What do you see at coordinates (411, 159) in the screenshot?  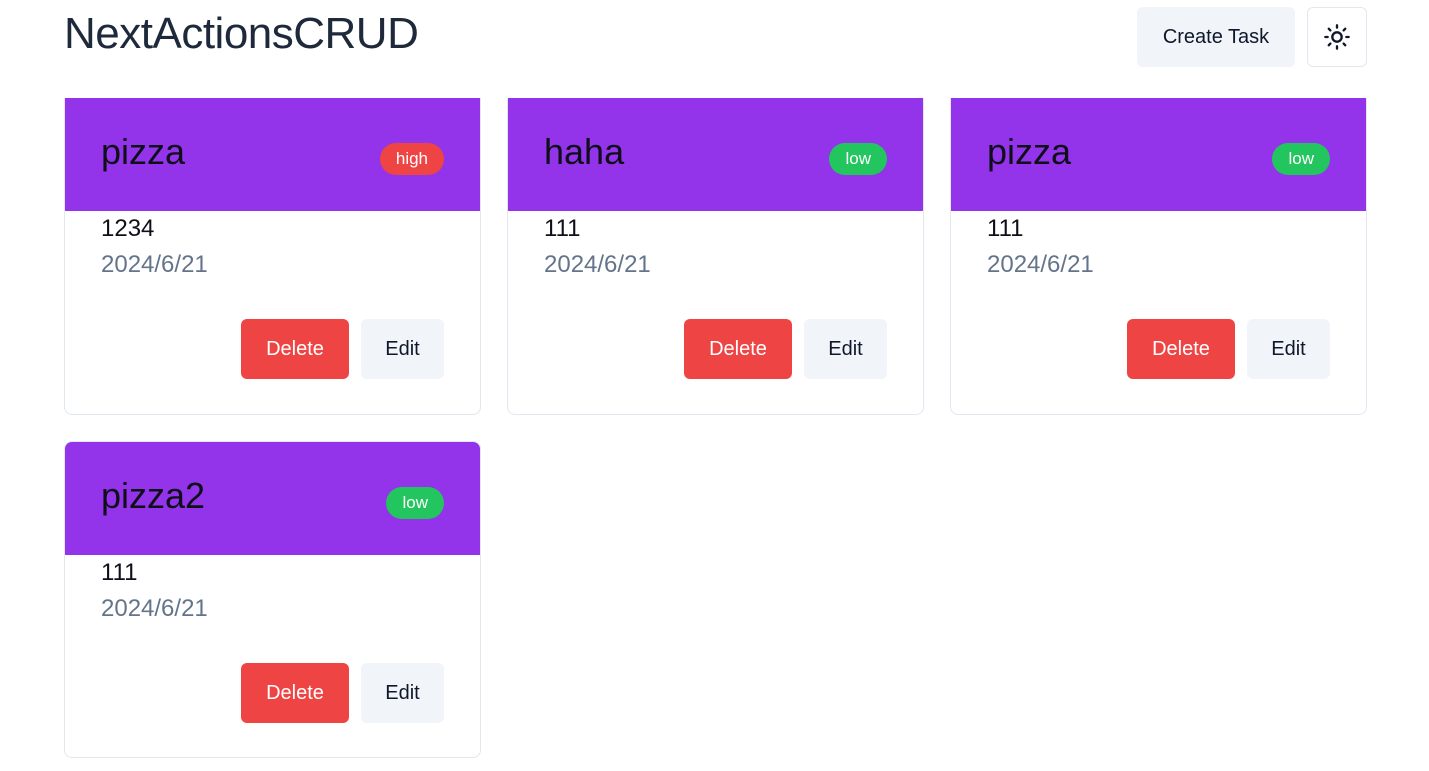 I see `priority-badge: high` at bounding box center [411, 159].